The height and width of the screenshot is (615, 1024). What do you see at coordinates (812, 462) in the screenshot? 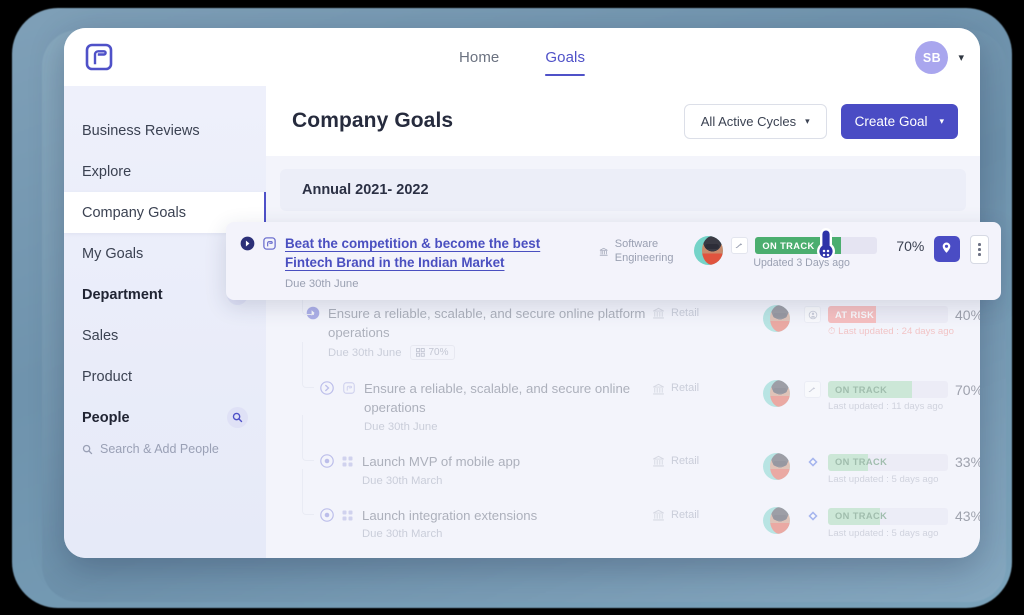
I see `diamond-icon` at bounding box center [812, 462].